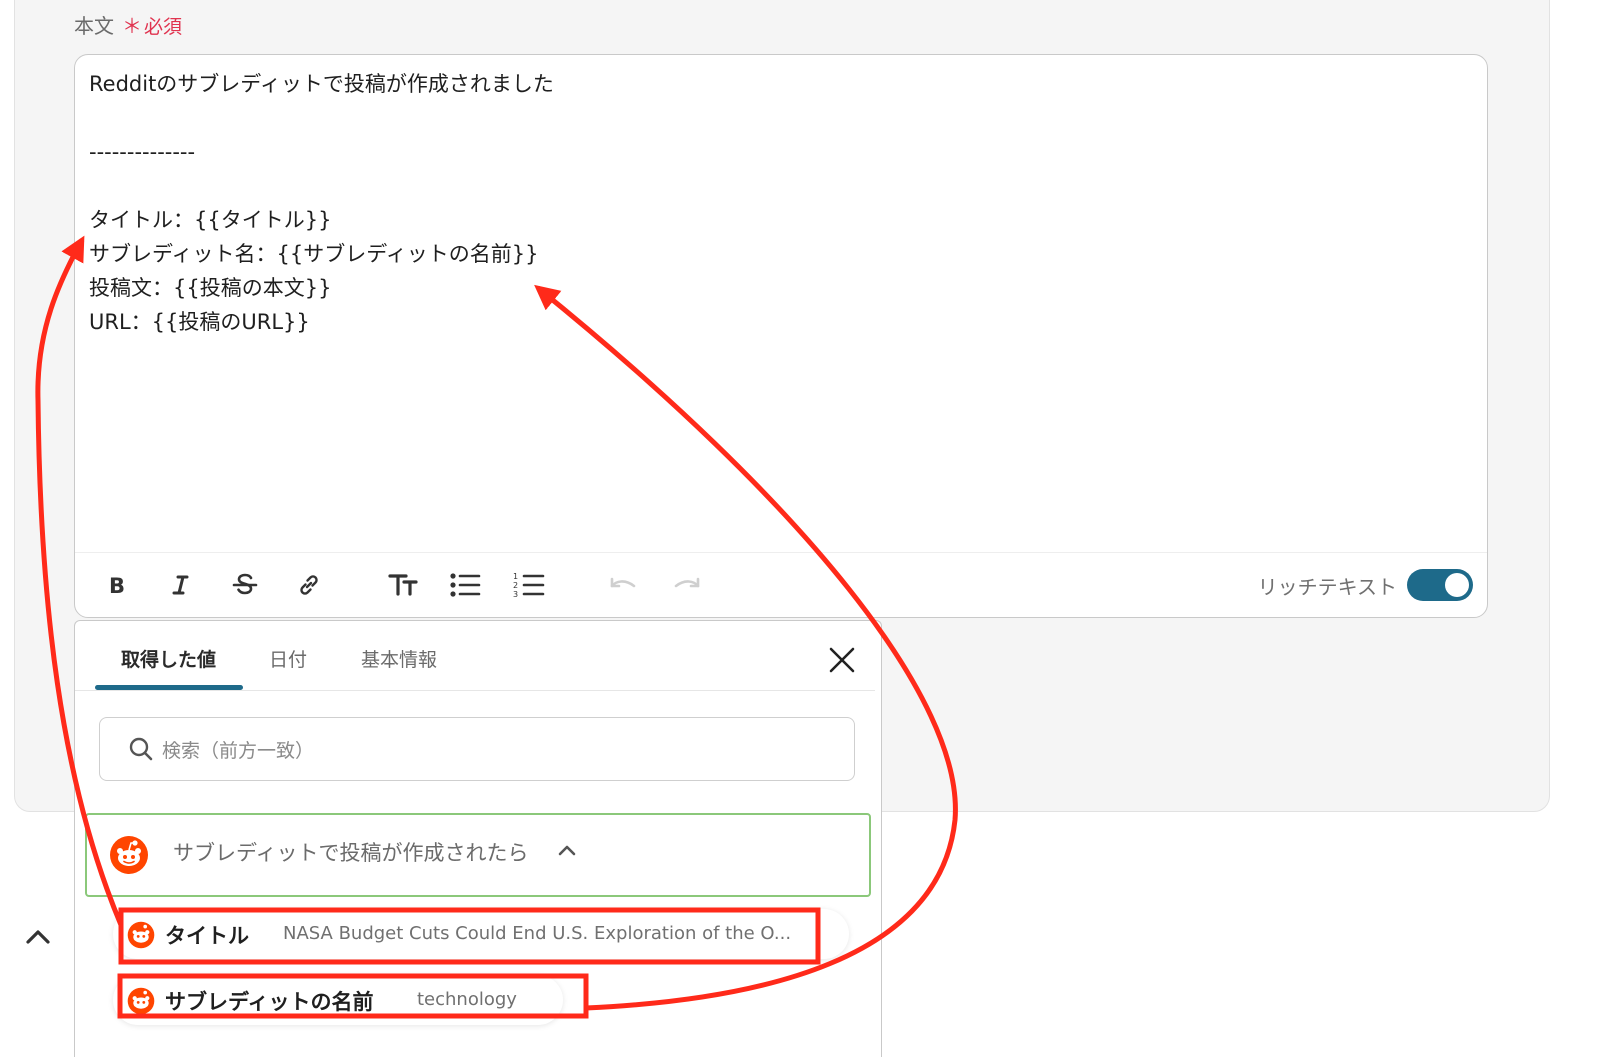  What do you see at coordinates (467, 999) in the screenshot?
I see `value-item-preview: technology` at bounding box center [467, 999].